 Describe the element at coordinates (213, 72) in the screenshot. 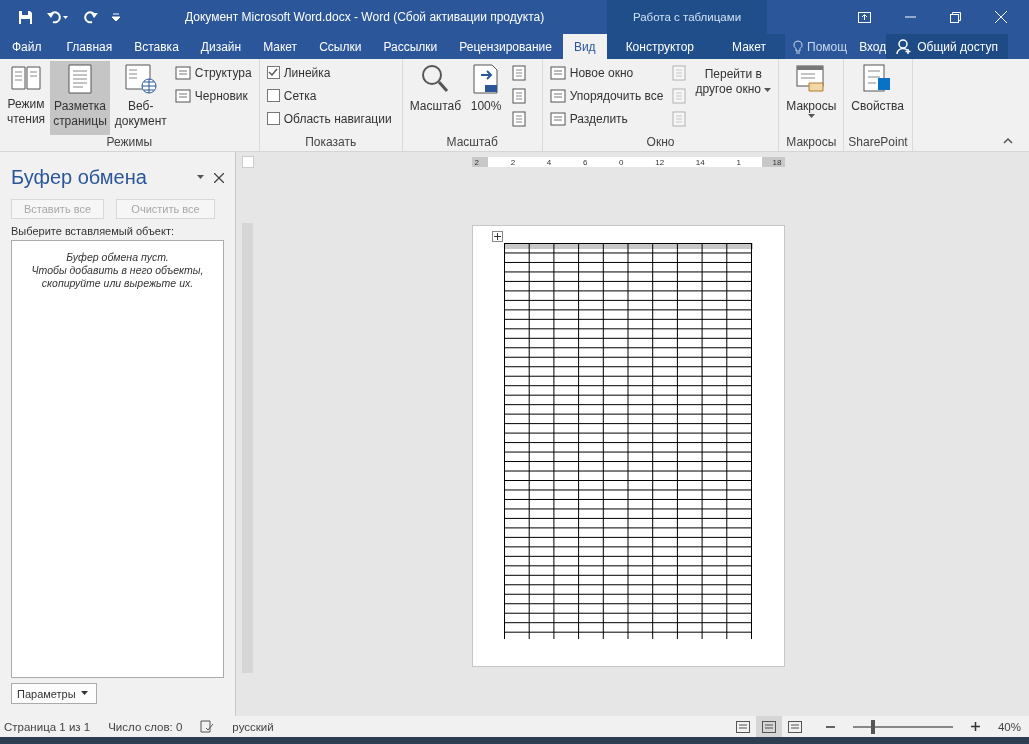

I see `ribbon-button: Структура` at that location.